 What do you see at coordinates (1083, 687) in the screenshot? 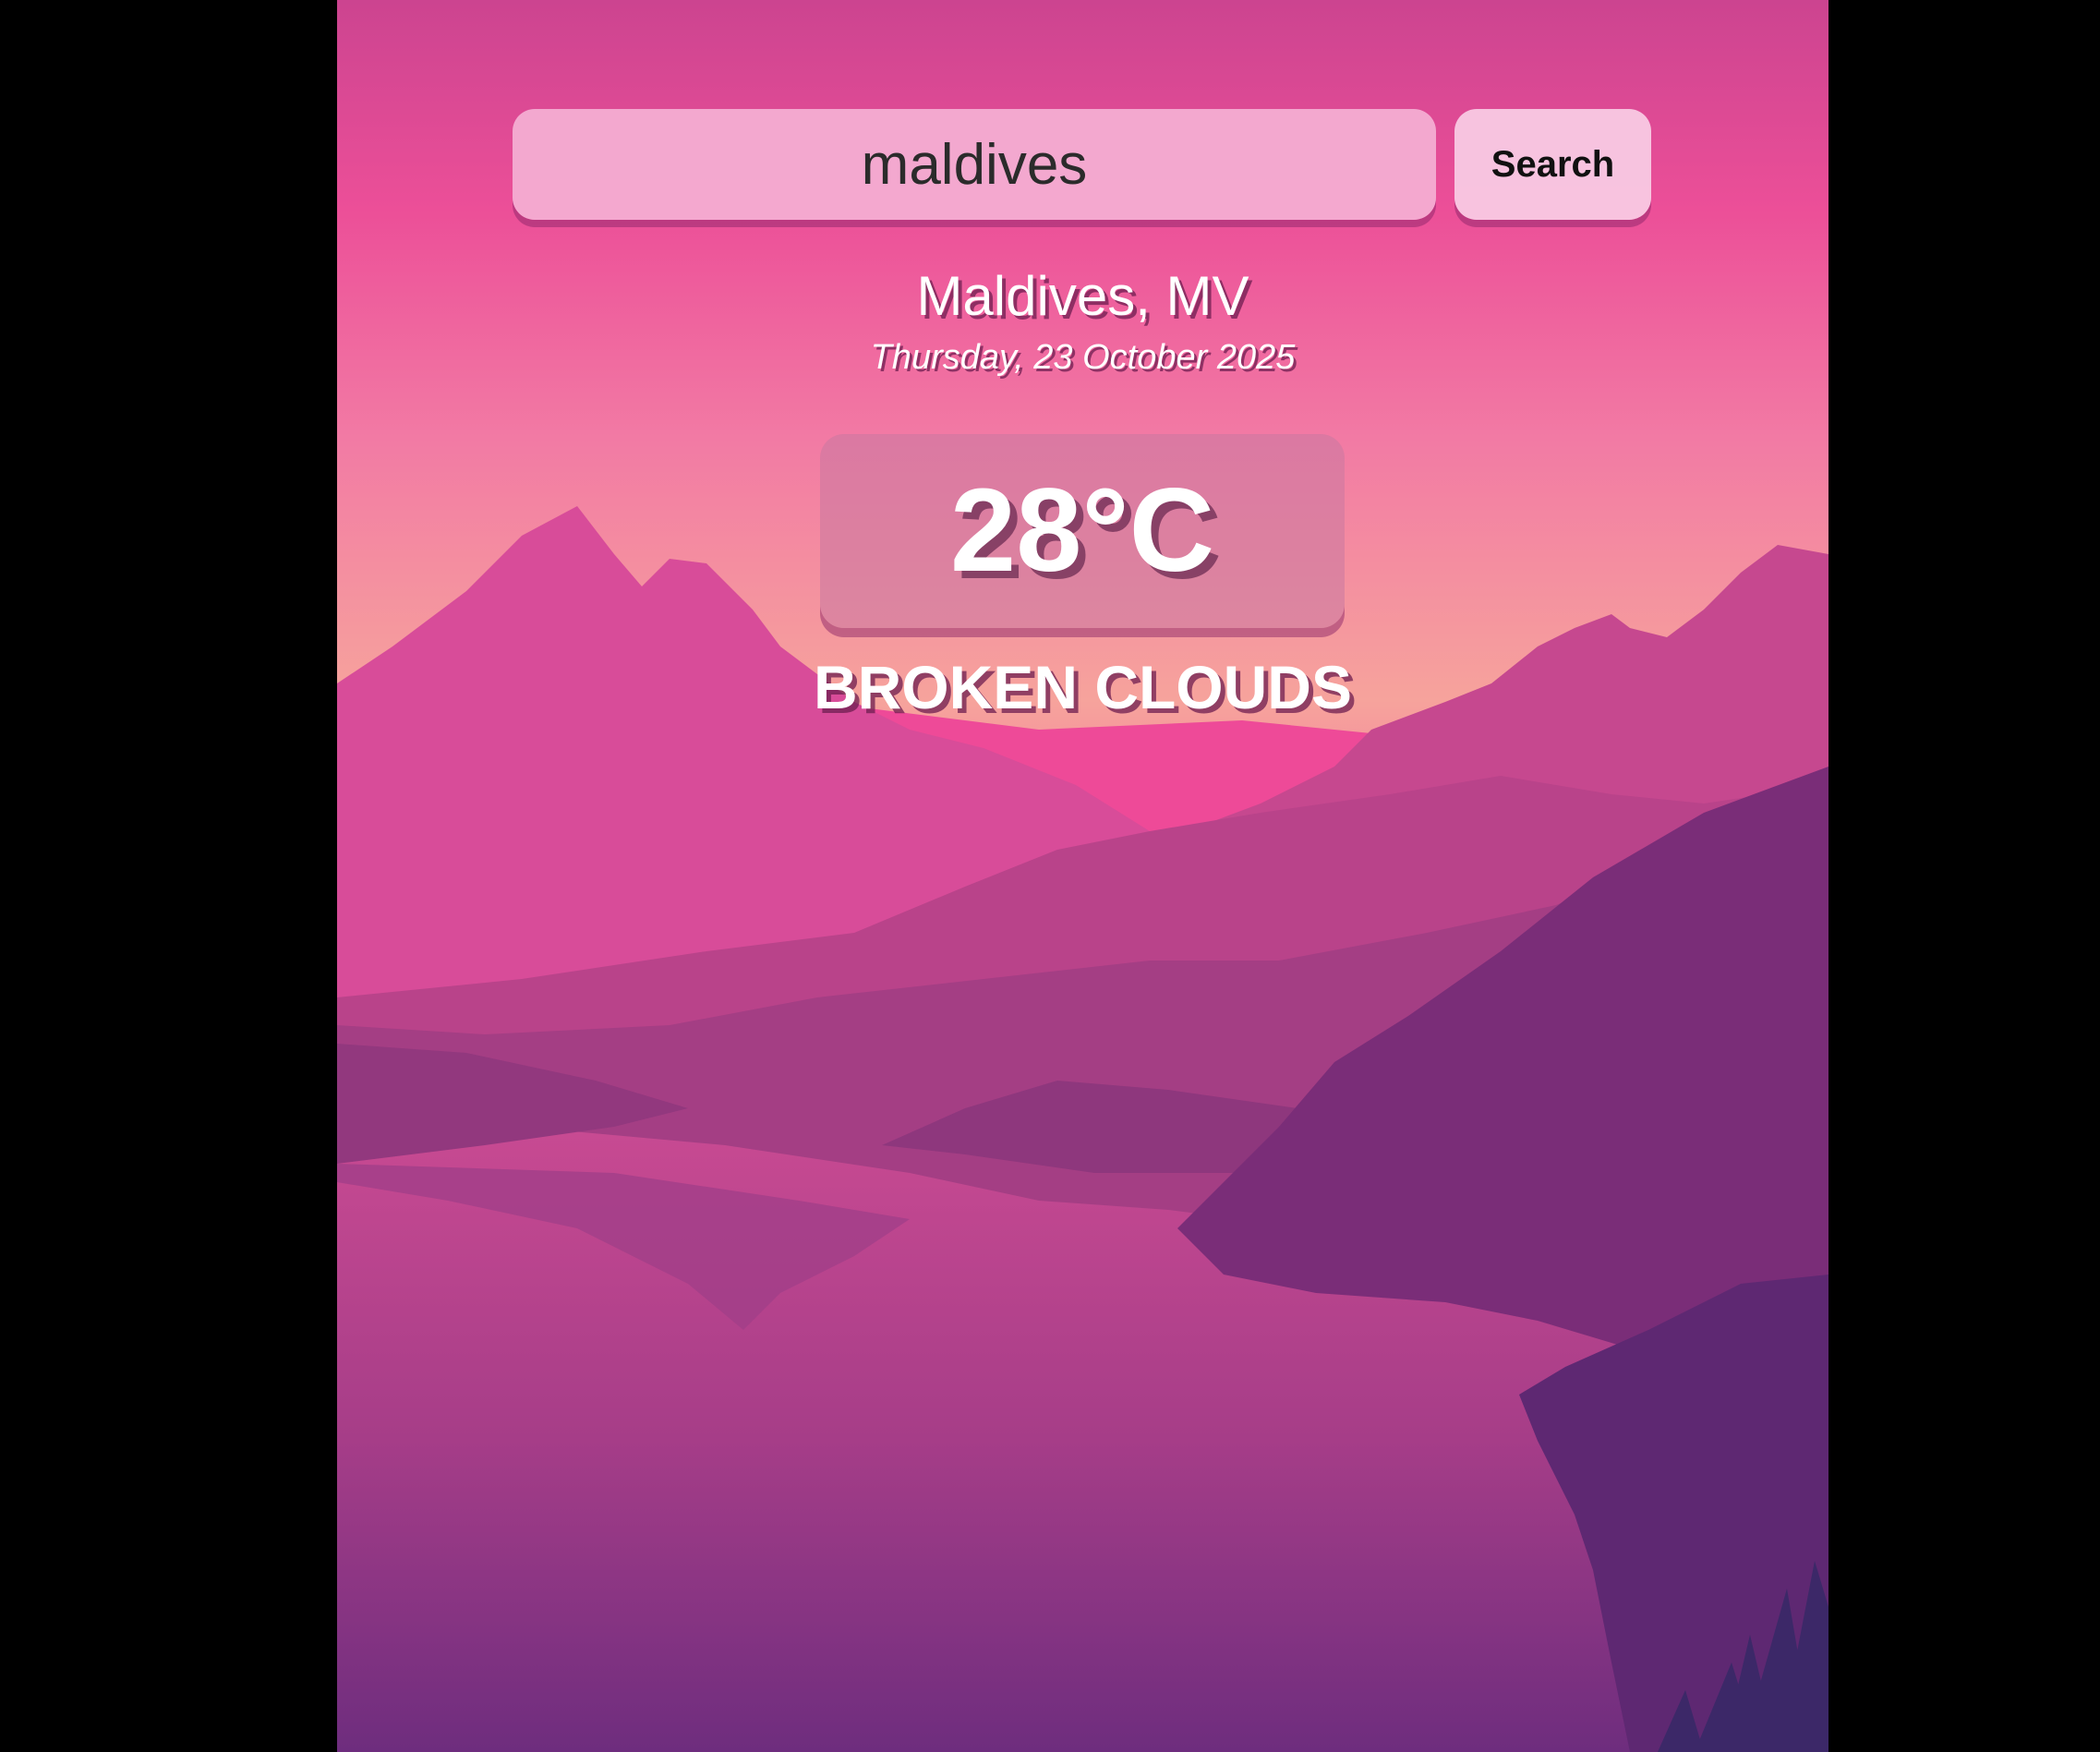
I see `weather-condition: BROKEN CLOUDS` at bounding box center [1083, 687].